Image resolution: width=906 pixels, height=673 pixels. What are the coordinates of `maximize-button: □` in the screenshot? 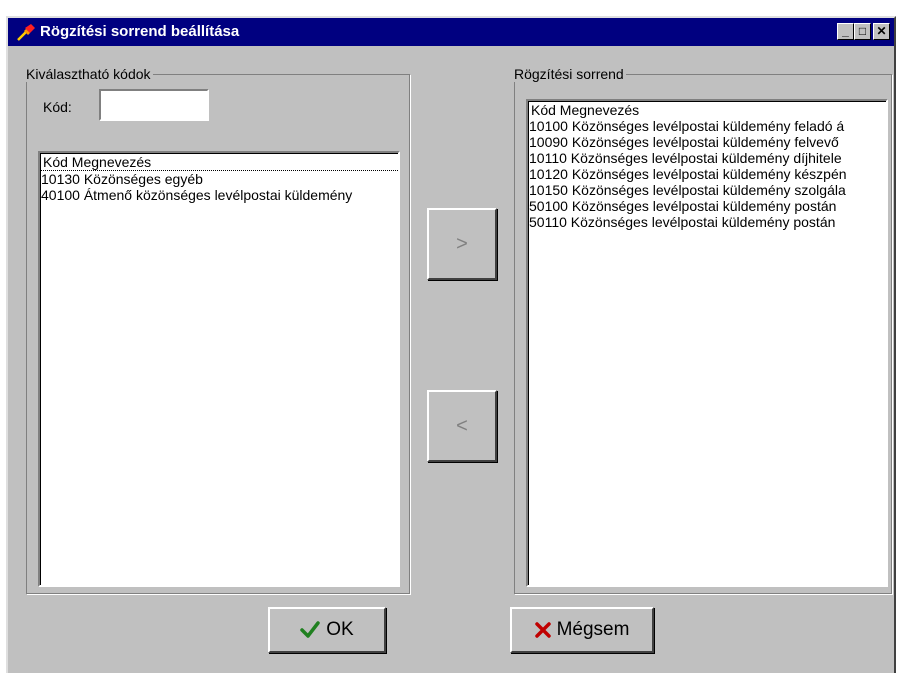 It's located at (862, 31).